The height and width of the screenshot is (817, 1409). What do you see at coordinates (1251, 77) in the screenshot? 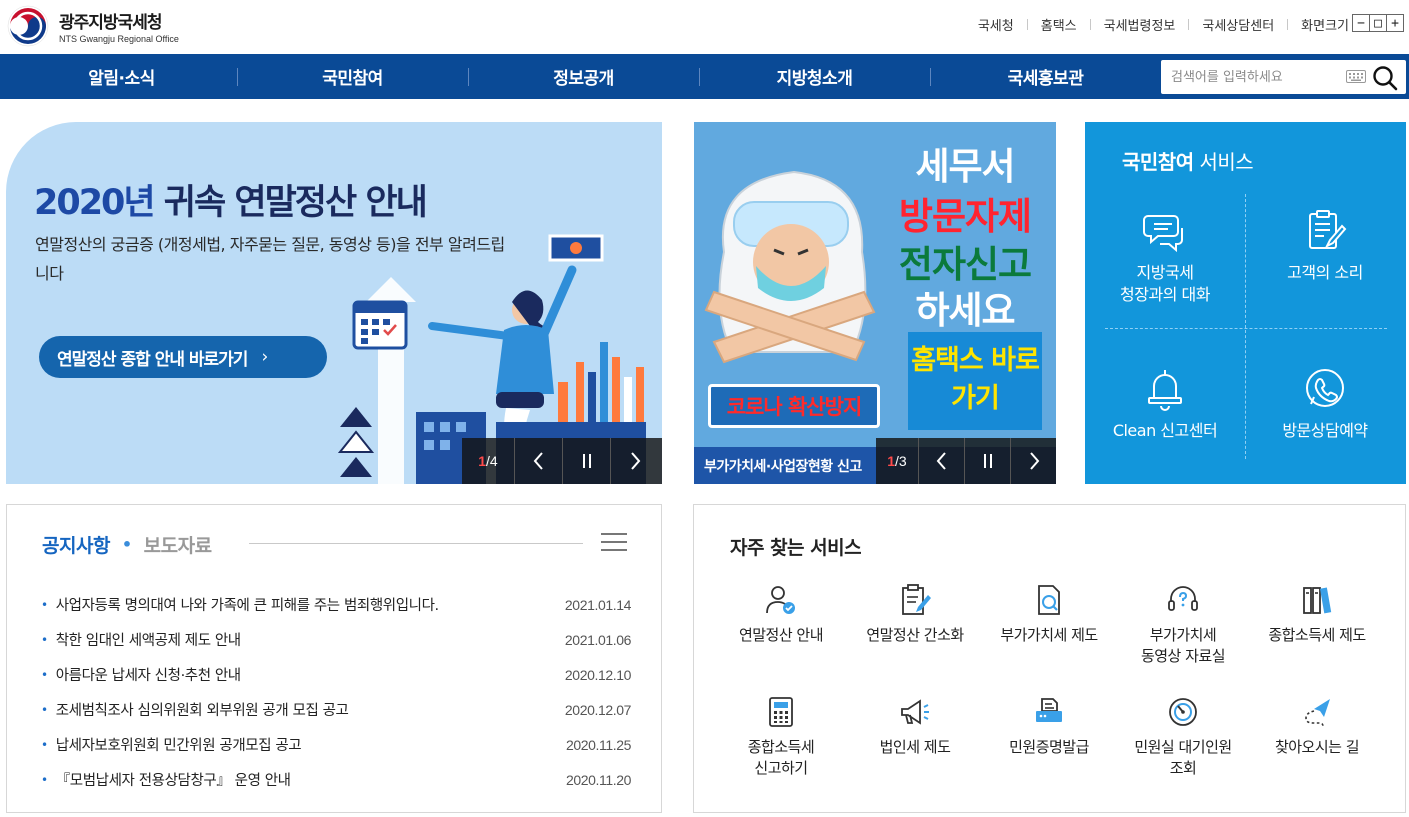
I see `search-input` at bounding box center [1251, 77].